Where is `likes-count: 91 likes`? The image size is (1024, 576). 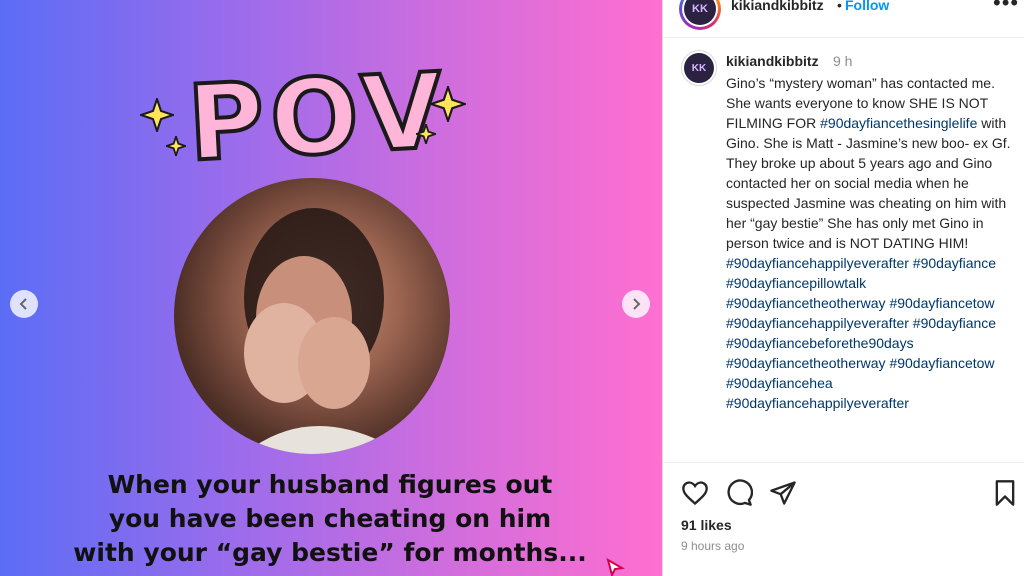 likes-count: 91 likes is located at coordinates (706, 525).